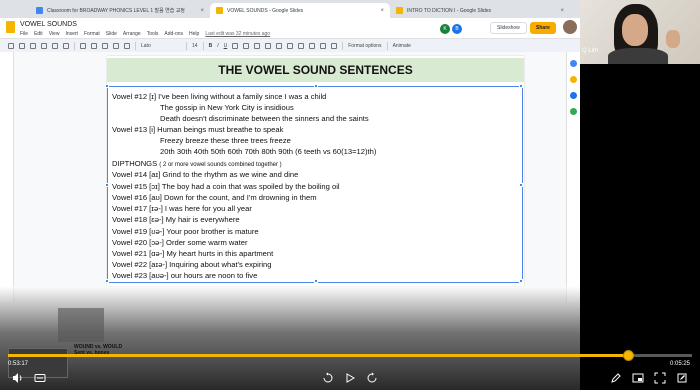 The height and width of the screenshot is (390, 700). I want to click on animate-button: Animate, so click(402, 46).